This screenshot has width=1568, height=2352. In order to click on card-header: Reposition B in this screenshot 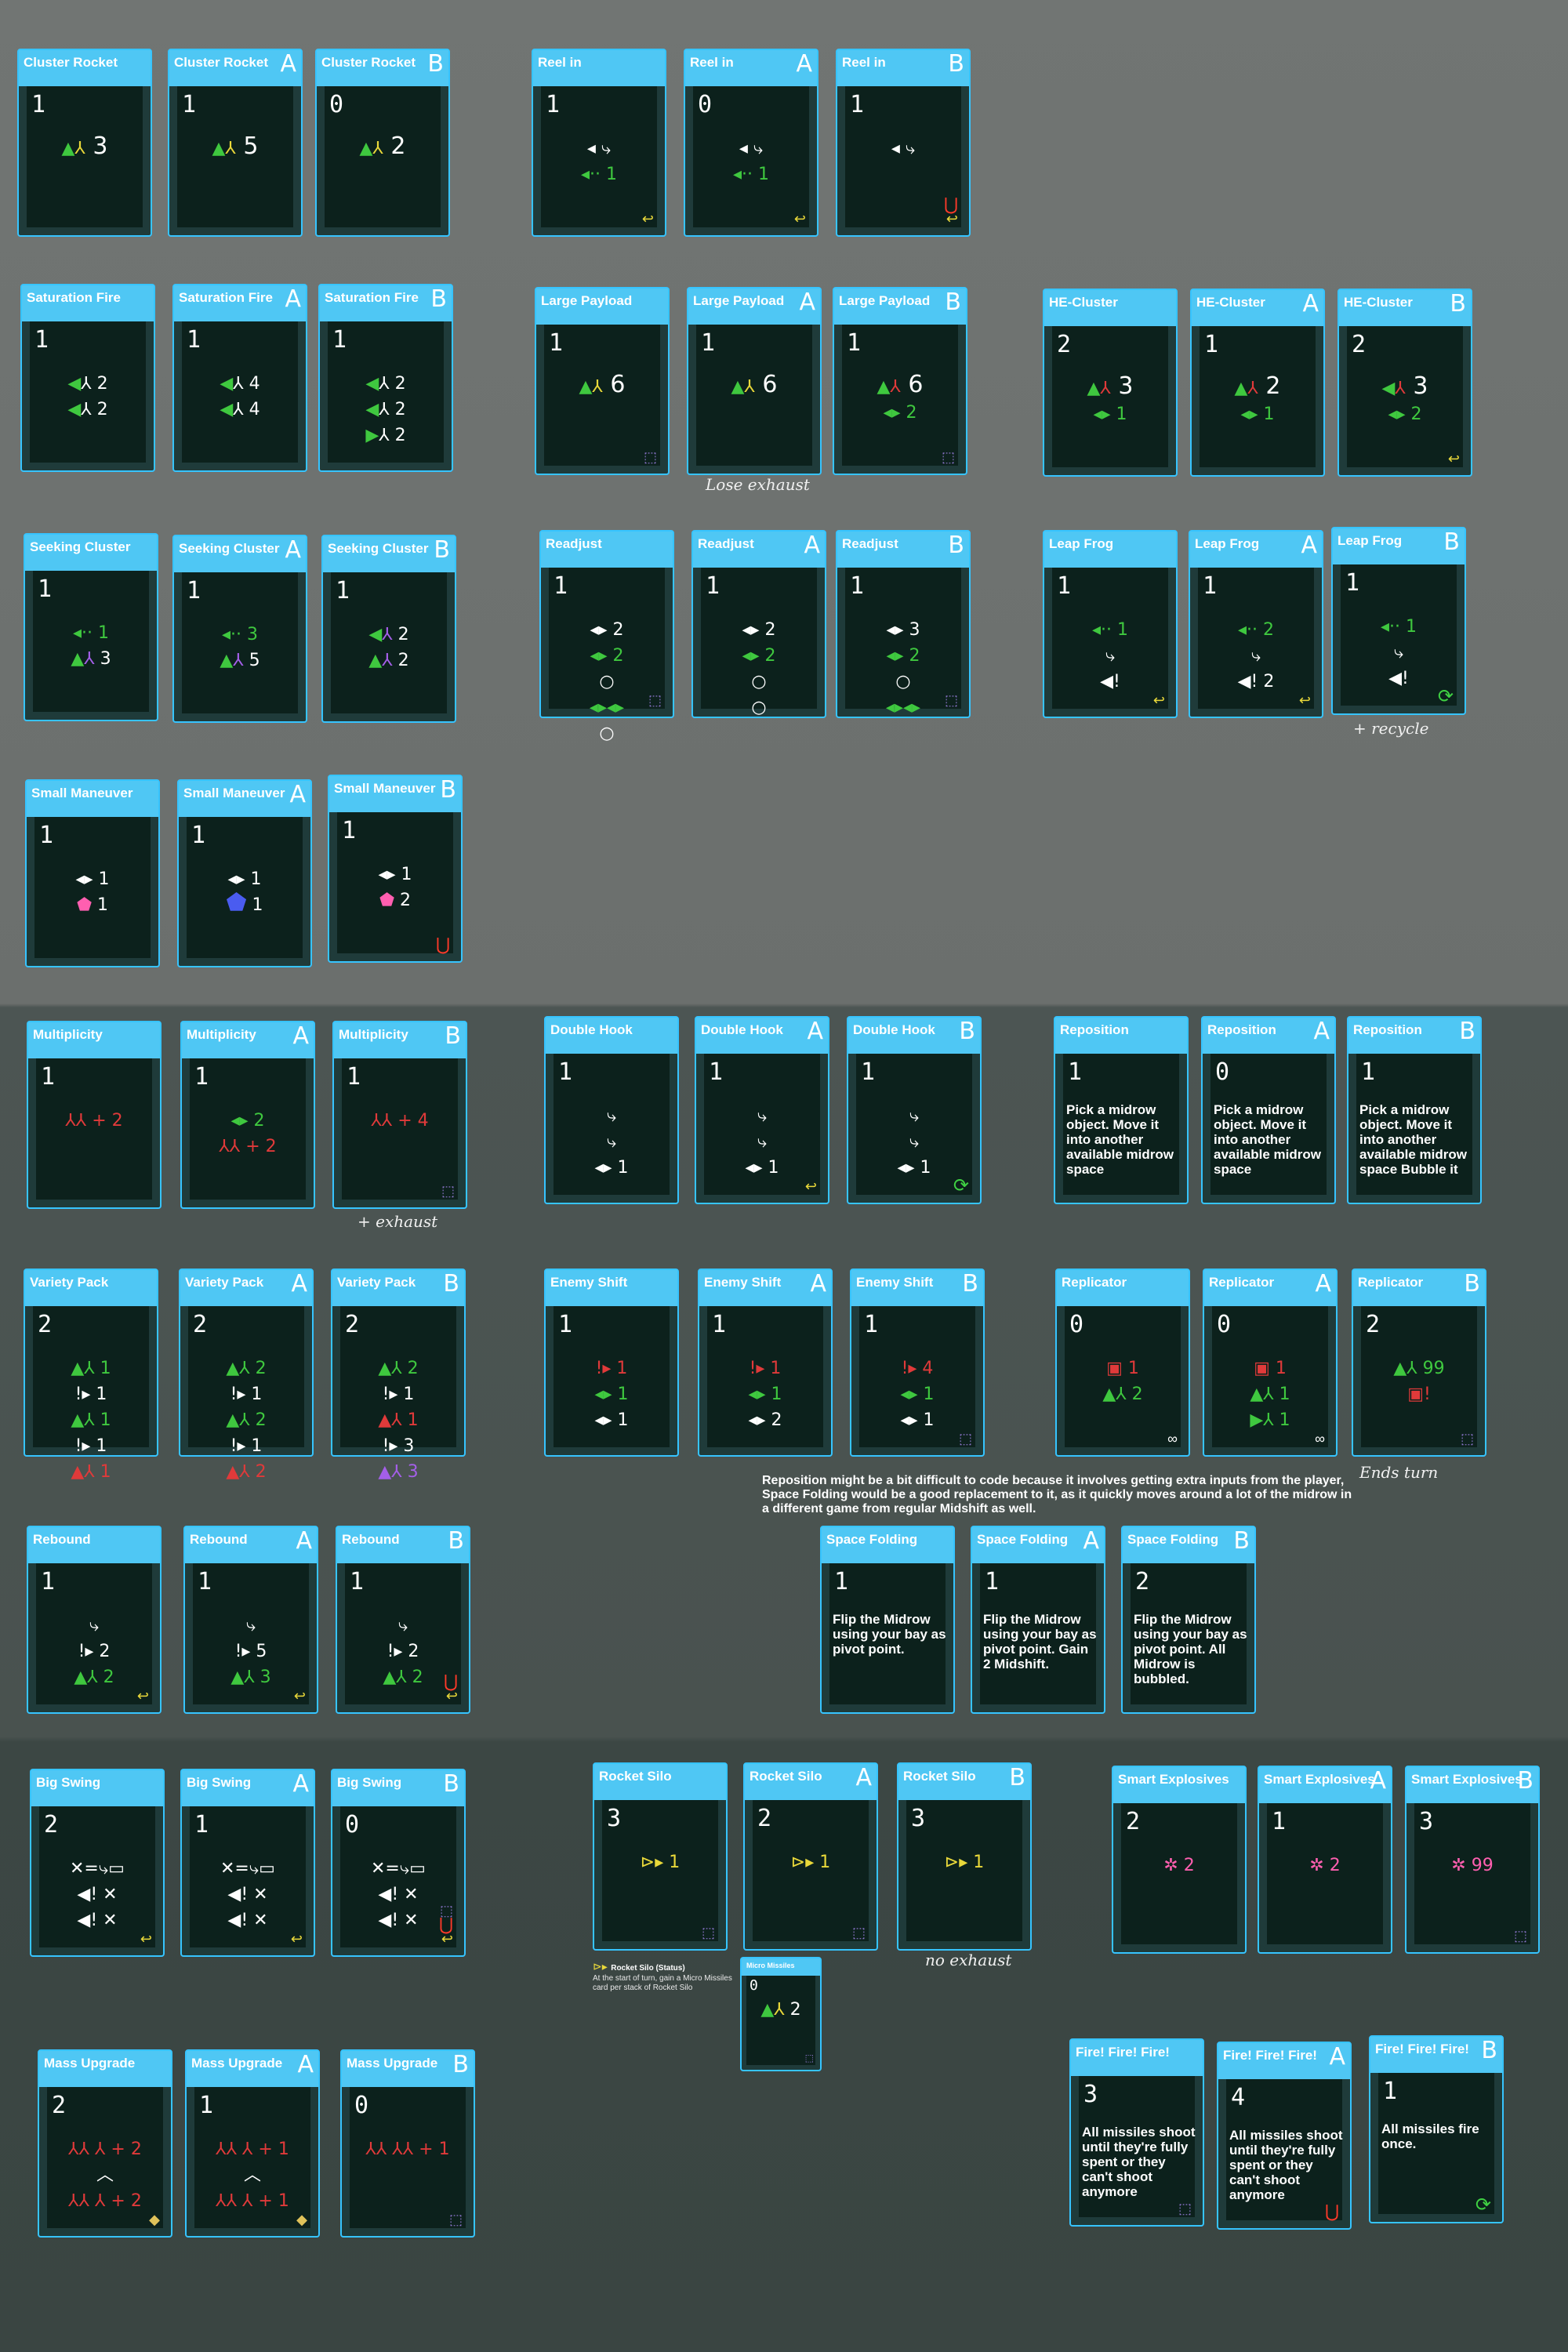, I will do `click(1414, 1036)`.